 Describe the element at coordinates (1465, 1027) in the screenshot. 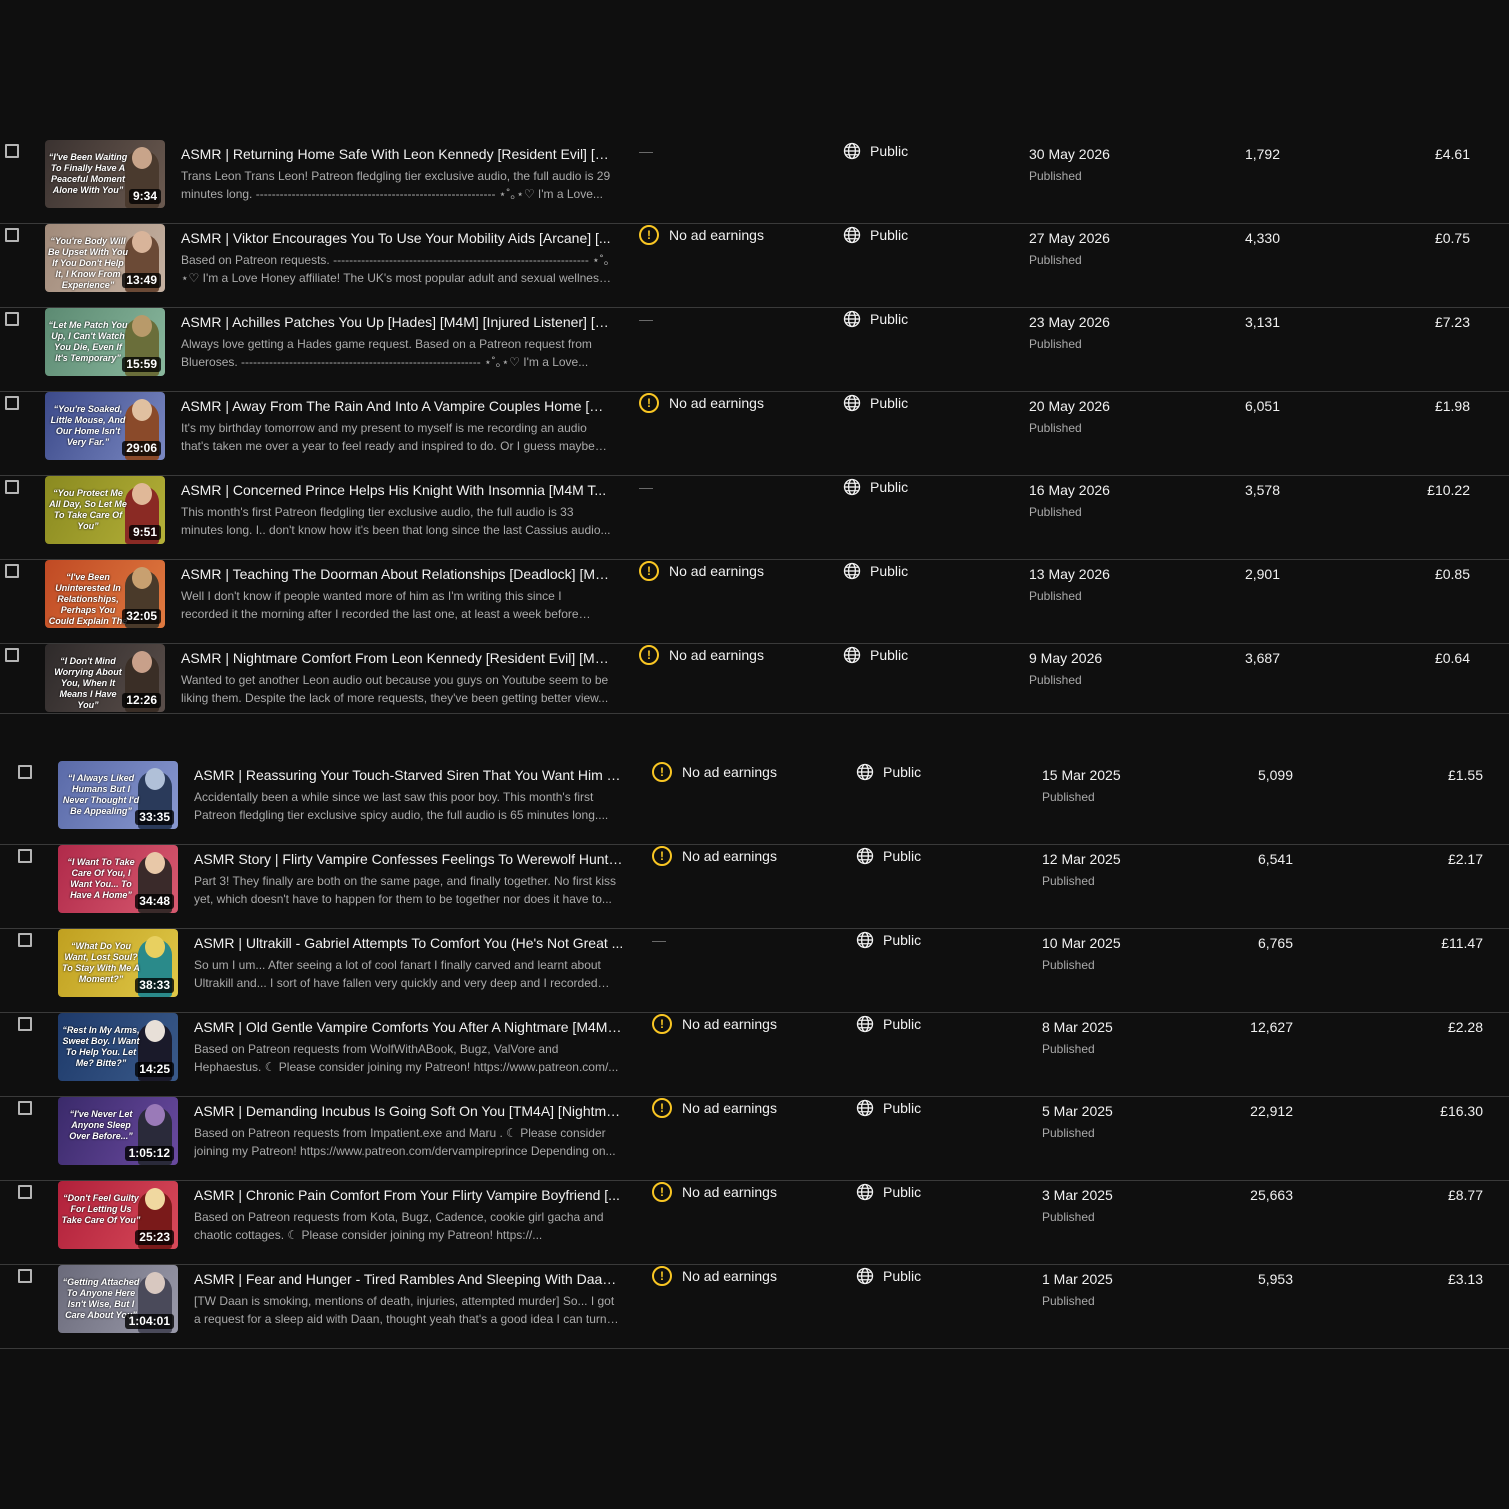

I see `revenue: £2.28` at that location.